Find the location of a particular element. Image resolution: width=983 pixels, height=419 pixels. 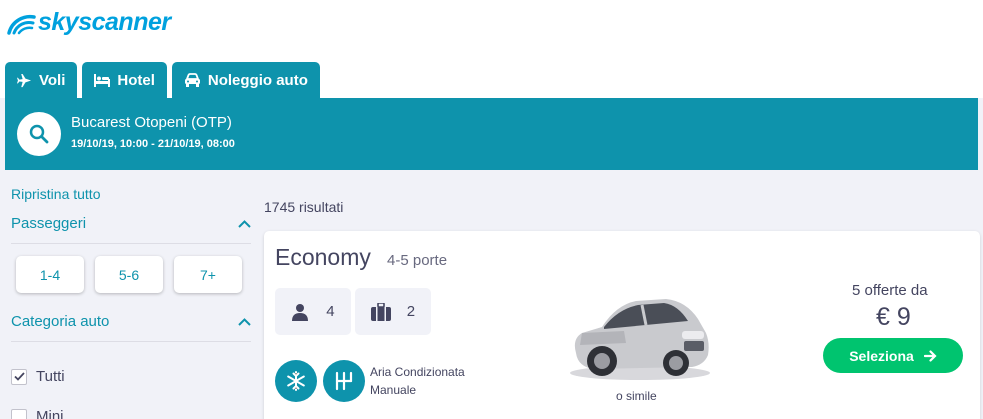

car-category-filter-title: Categoria auto is located at coordinates (60, 321).